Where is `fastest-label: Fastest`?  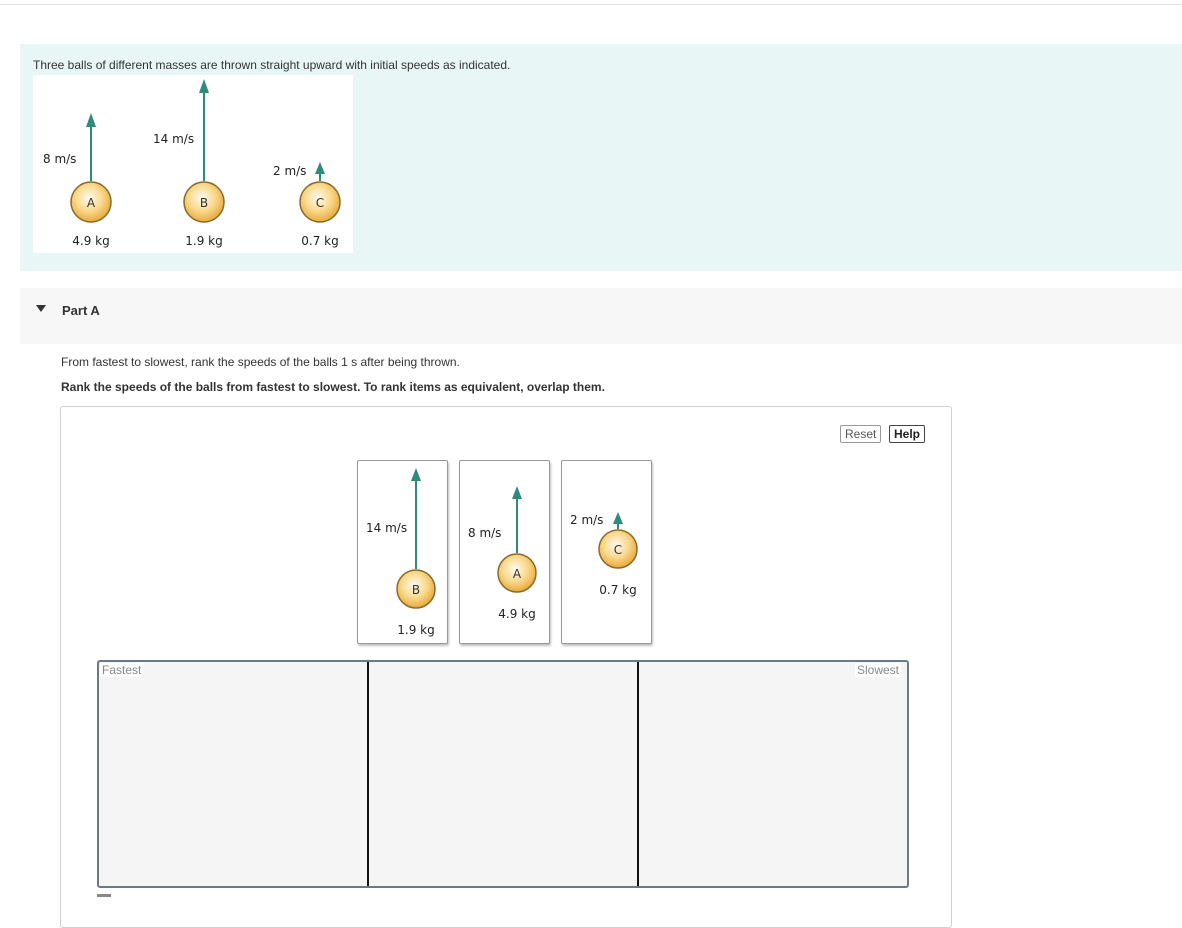 fastest-label: Fastest is located at coordinates (122, 670).